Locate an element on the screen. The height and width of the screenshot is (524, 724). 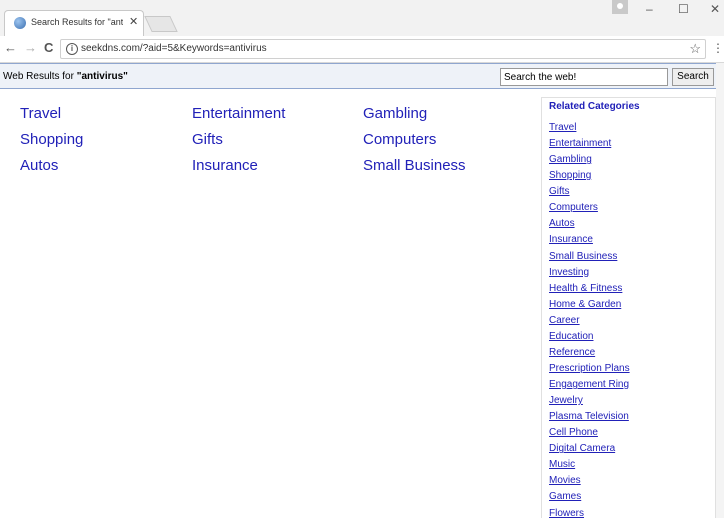
category-link: Gambling is located at coordinates (395, 113).